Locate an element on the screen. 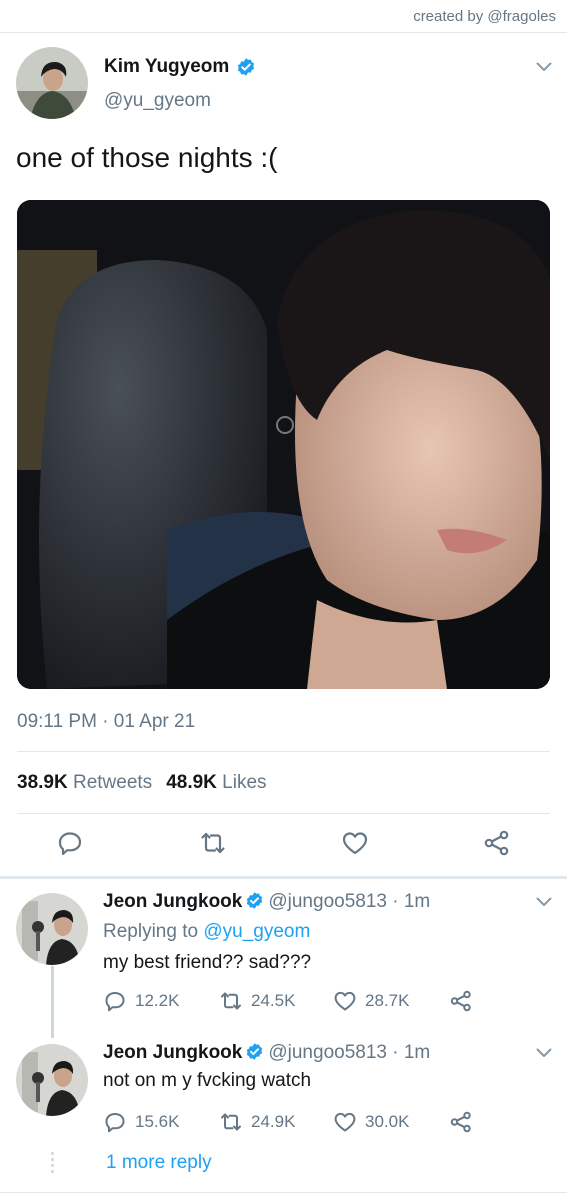 This screenshot has width=567, height=1200. reply-retweet-action: 24.9K is located at coordinates (257, 1122).